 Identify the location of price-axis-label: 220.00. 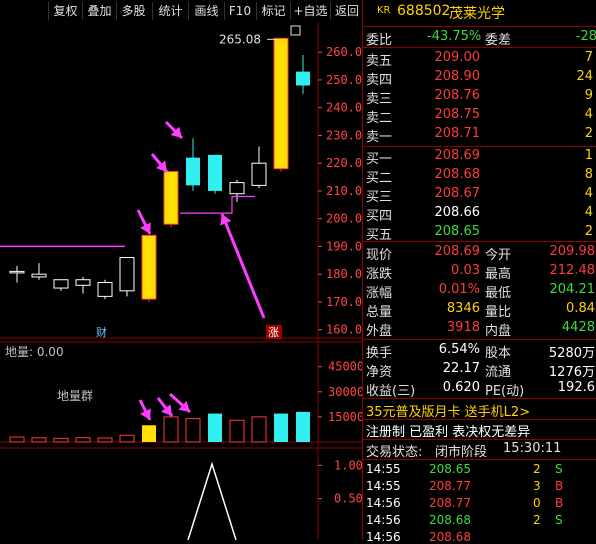
(344, 163).